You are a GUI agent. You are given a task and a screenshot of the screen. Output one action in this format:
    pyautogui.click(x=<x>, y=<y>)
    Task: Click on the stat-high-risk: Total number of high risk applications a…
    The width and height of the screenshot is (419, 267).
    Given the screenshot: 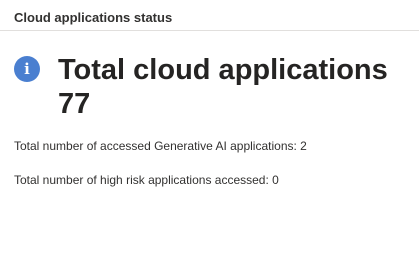 What is the action you would take?
    pyautogui.click(x=146, y=180)
    